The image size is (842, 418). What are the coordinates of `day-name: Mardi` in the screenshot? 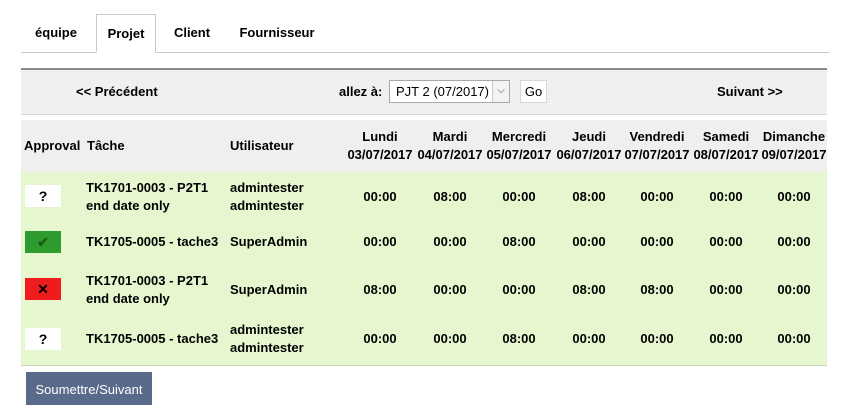 It's located at (450, 136).